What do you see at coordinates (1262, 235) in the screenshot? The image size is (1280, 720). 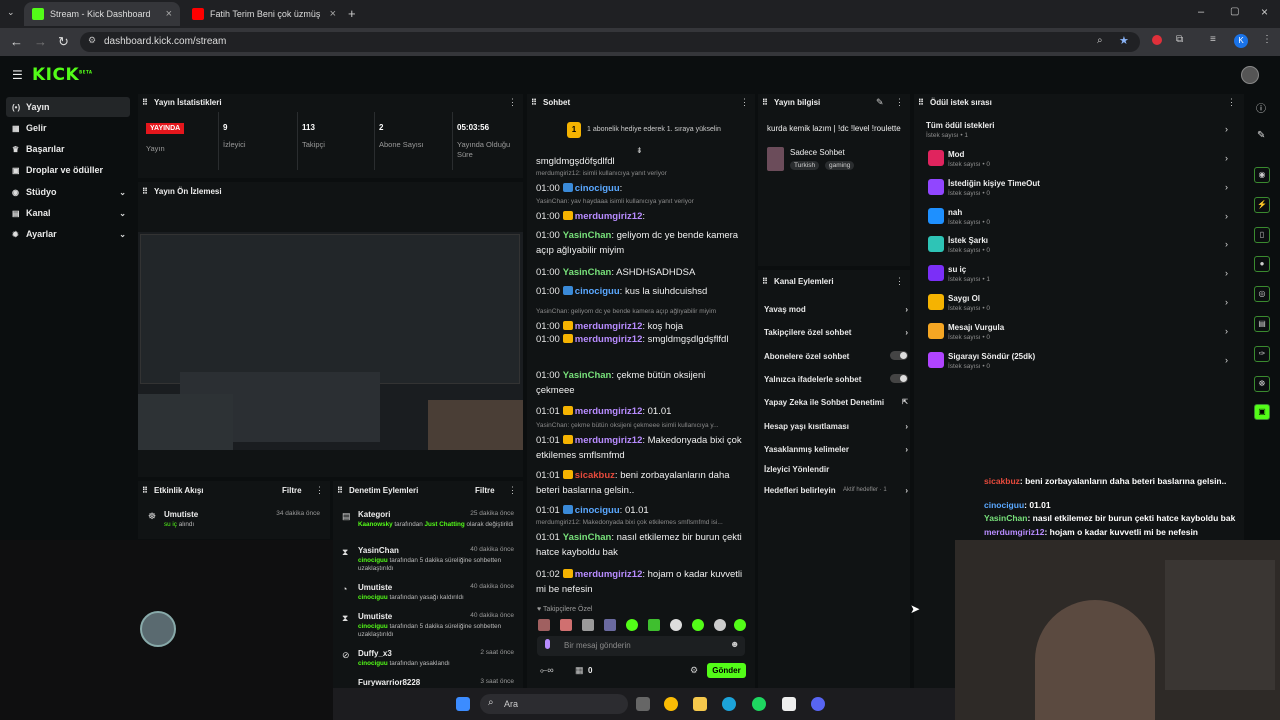 I see `toolbar-document-icon: ▯` at bounding box center [1262, 235].